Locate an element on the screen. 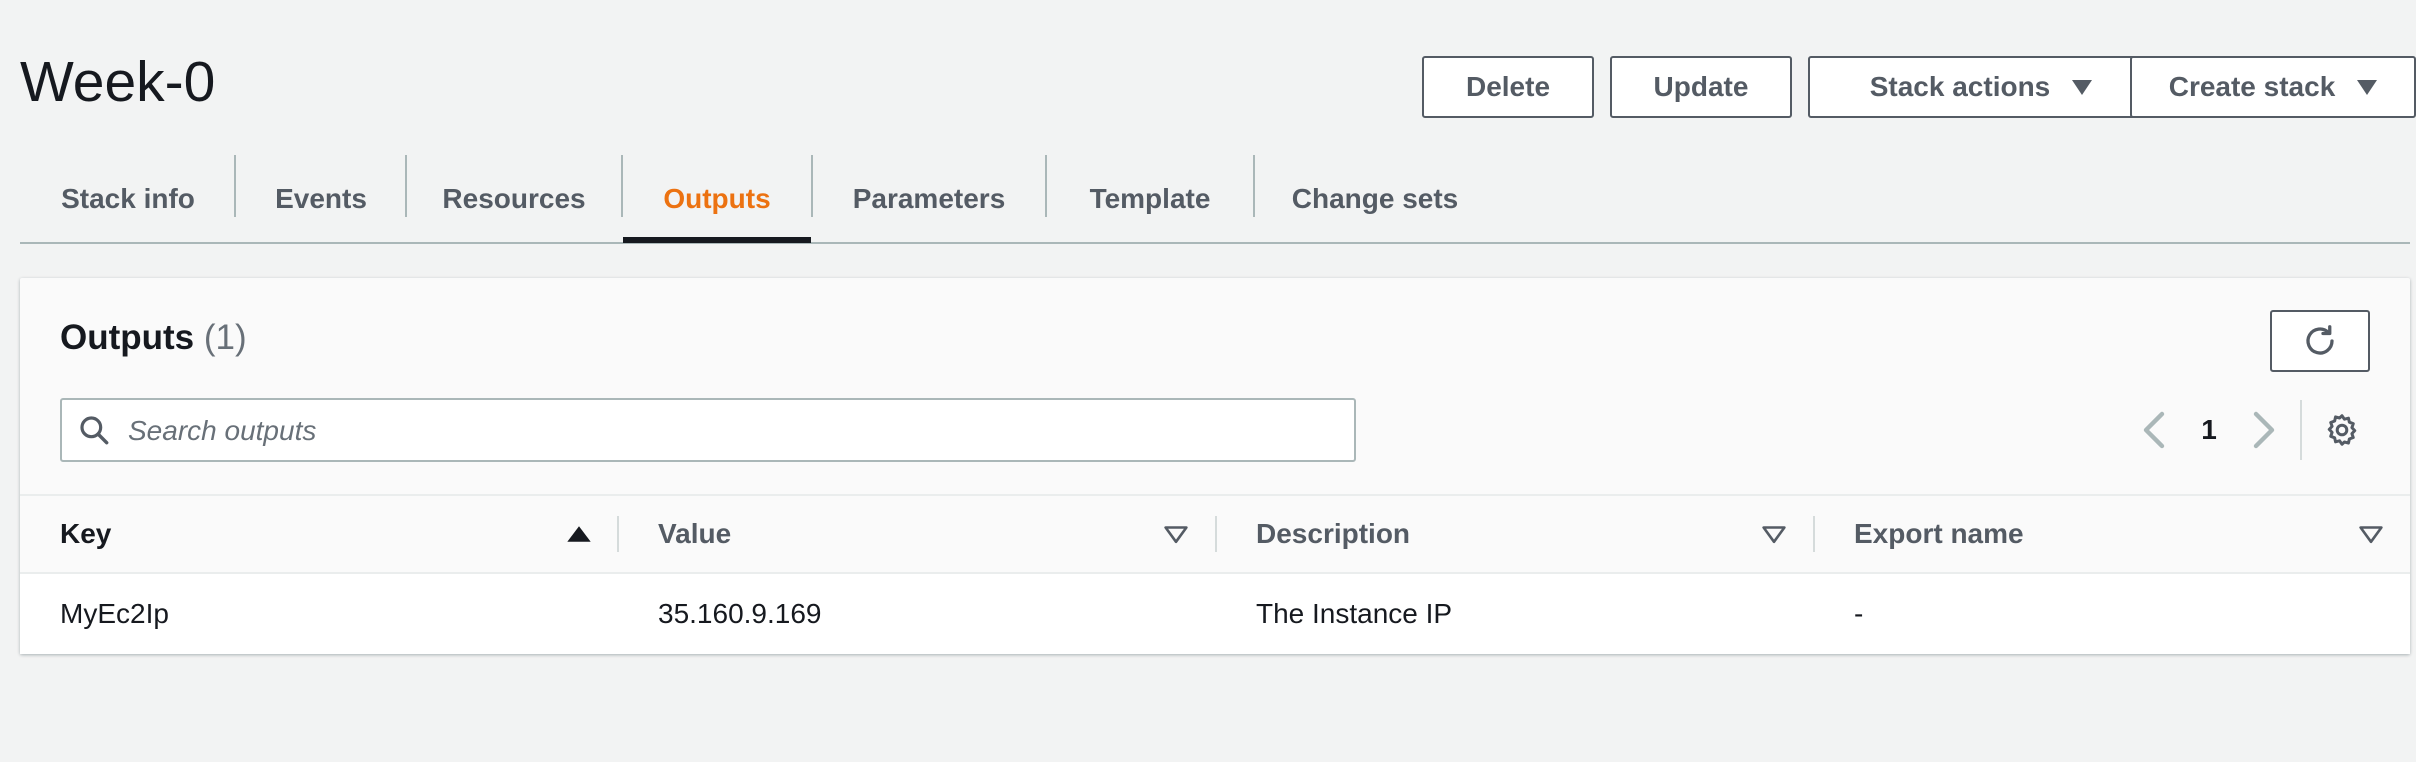 This screenshot has width=2416, height=762. cell-key: MyEc2Ip is located at coordinates (114, 613).